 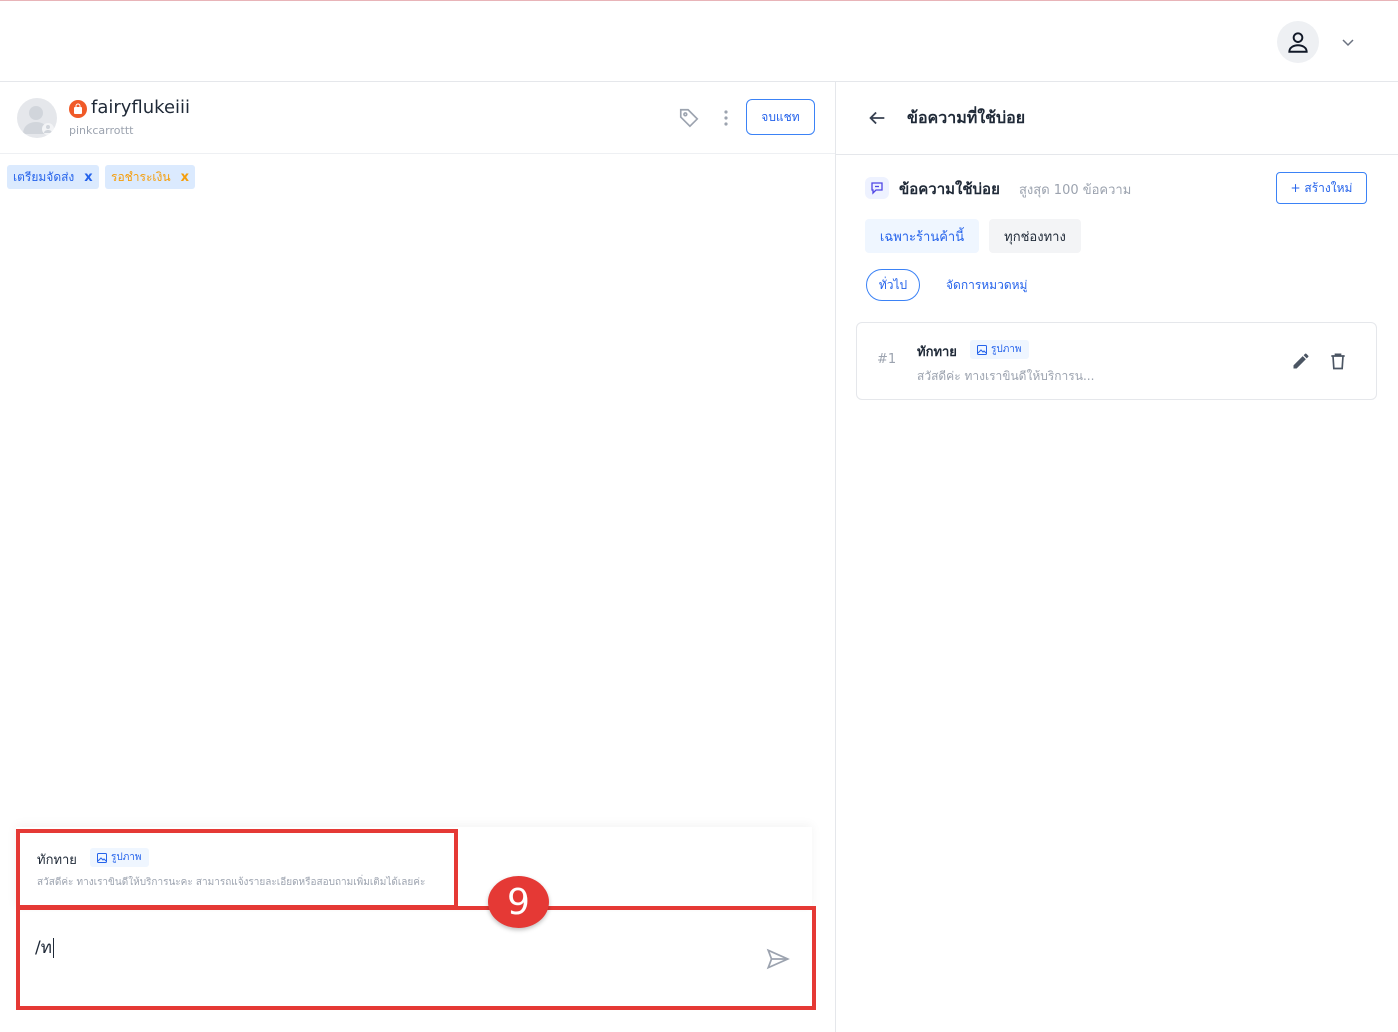 I want to click on image-icon, so click(x=982, y=349).